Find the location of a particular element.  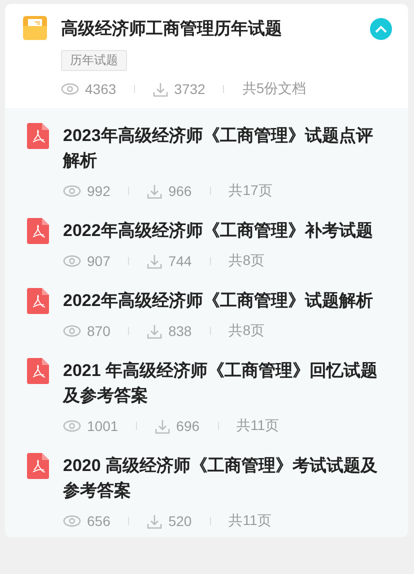

download-count: 696 is located at coordinates (188, 426).